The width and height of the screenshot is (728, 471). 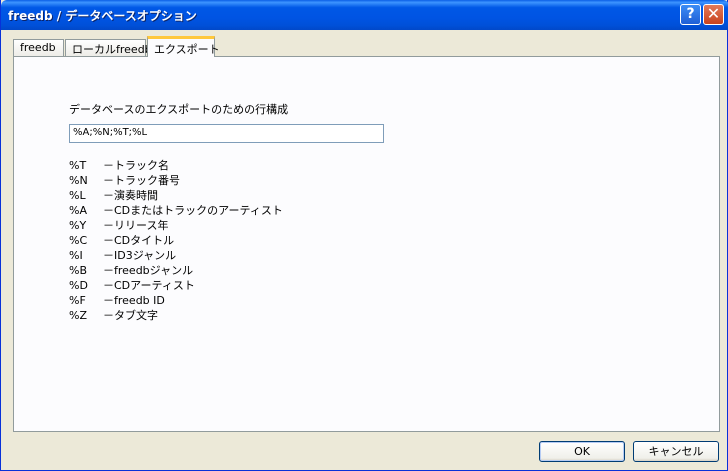 What do you see at coordinates (136, 165) in the screenshot?
I see `code-desc: －トラック名` at bounding box center [136, 165].